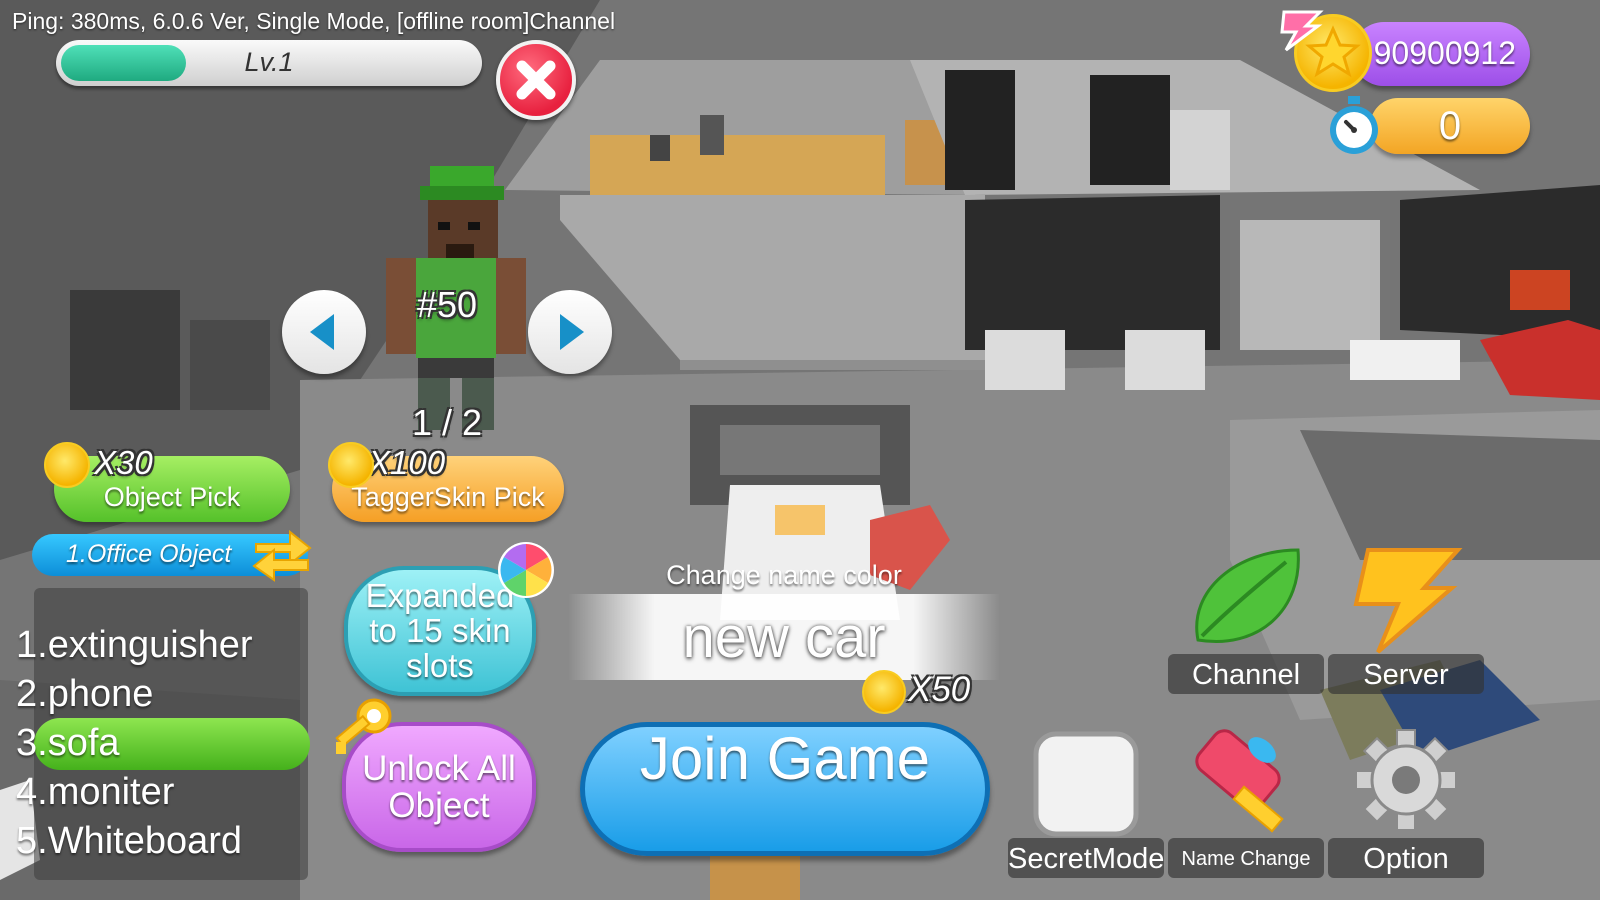 The height and width of the screenshot is (900, 1600). Describe the element at coordinates (447, 422) in the screenshot. I see `skin-page-indicator: 1 / 2` at that location.